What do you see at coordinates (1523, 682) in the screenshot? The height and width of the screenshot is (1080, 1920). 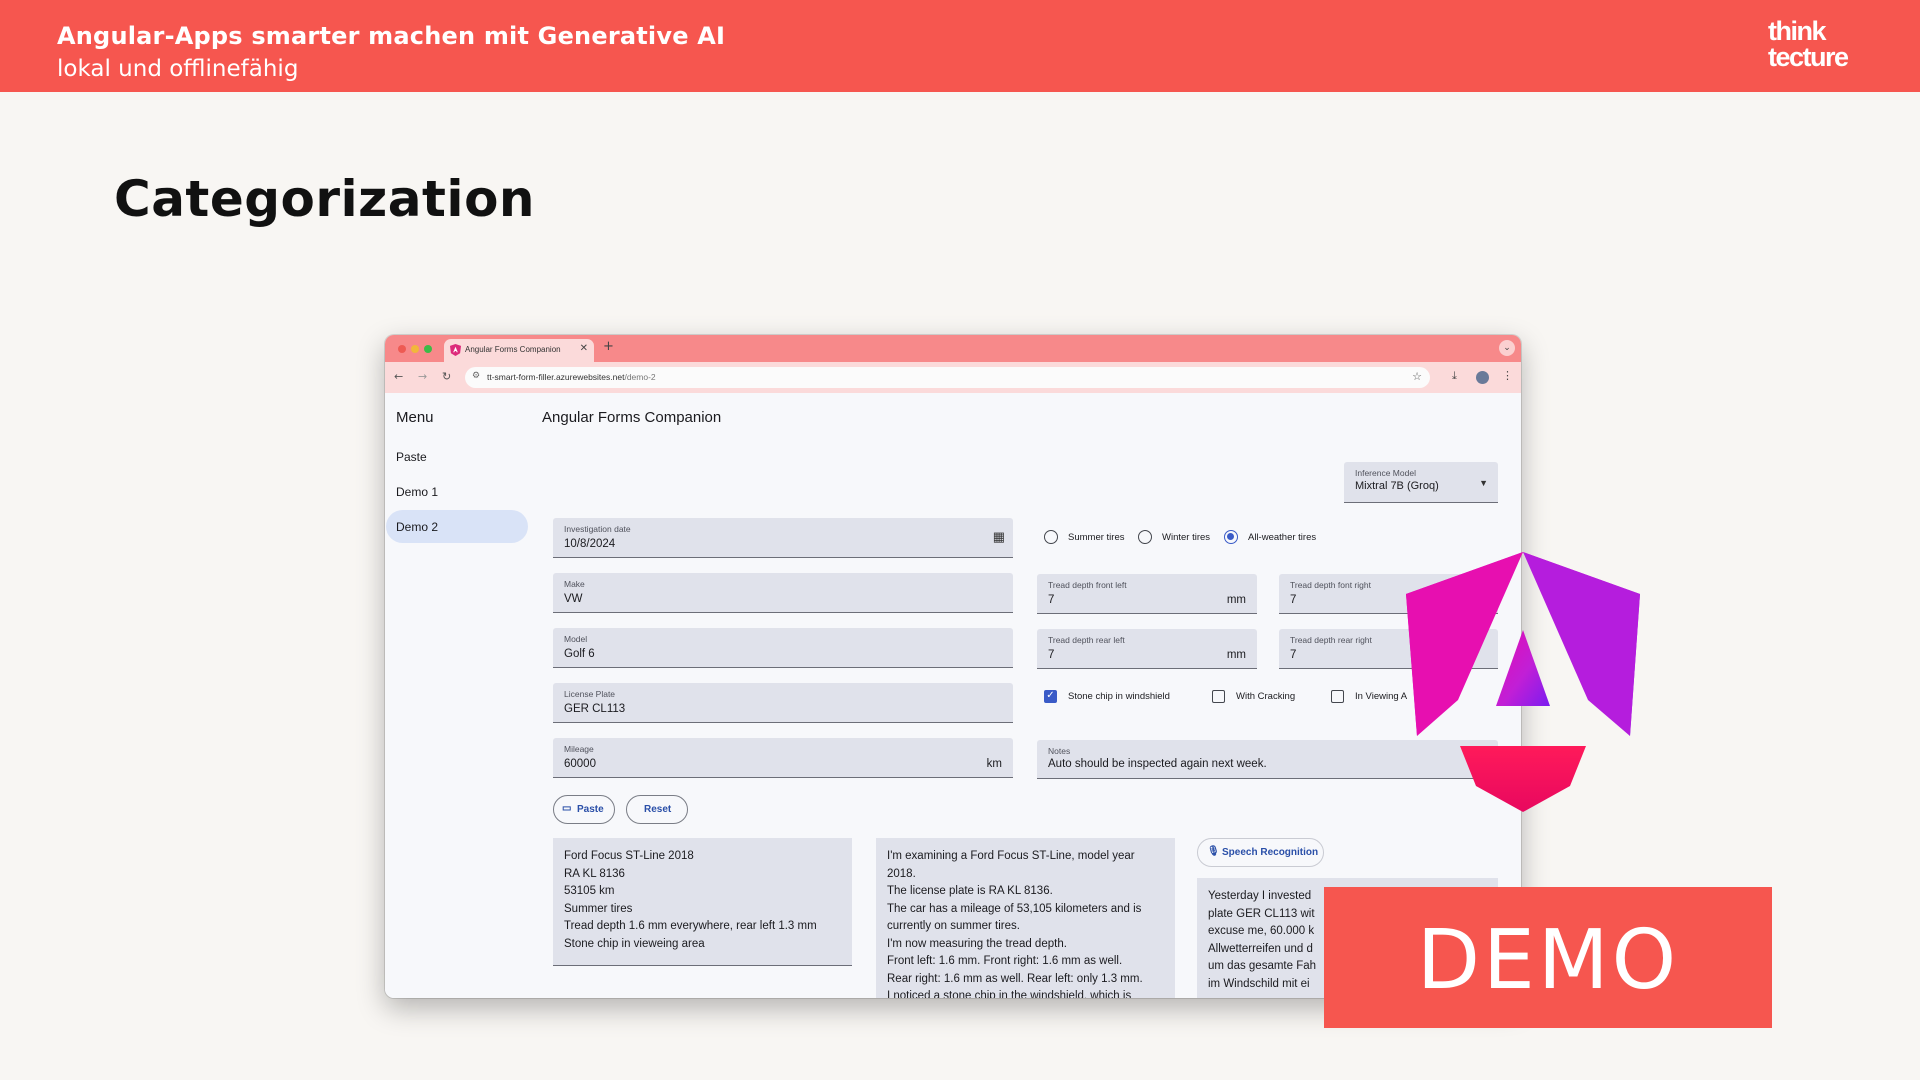 I see `angular-logo-icon` at bounding box center [1523, 682].